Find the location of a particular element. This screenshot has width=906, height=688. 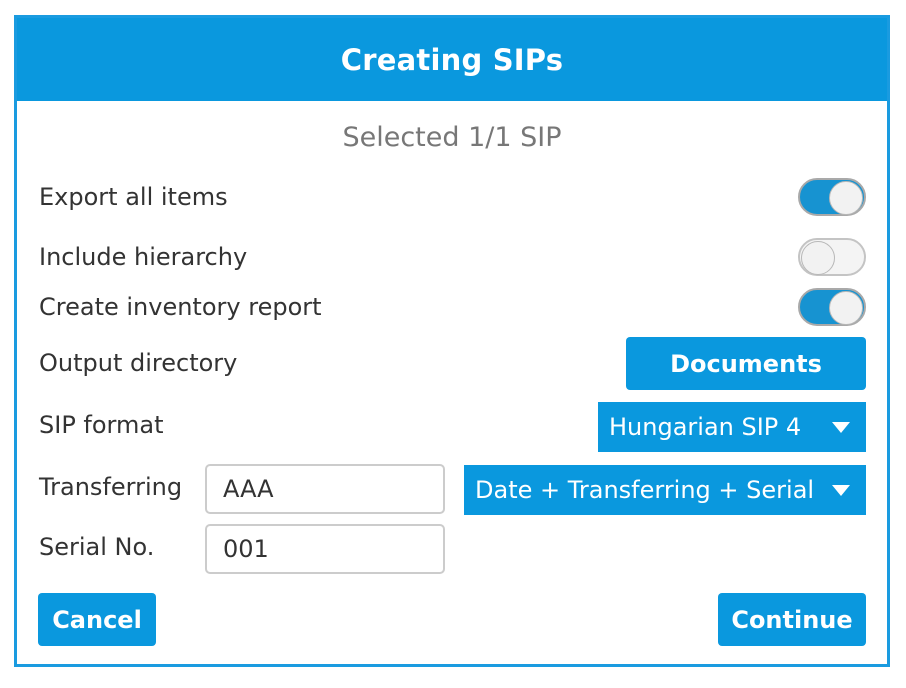

output-directory-button: Documents is located at coordinates (746, 363).